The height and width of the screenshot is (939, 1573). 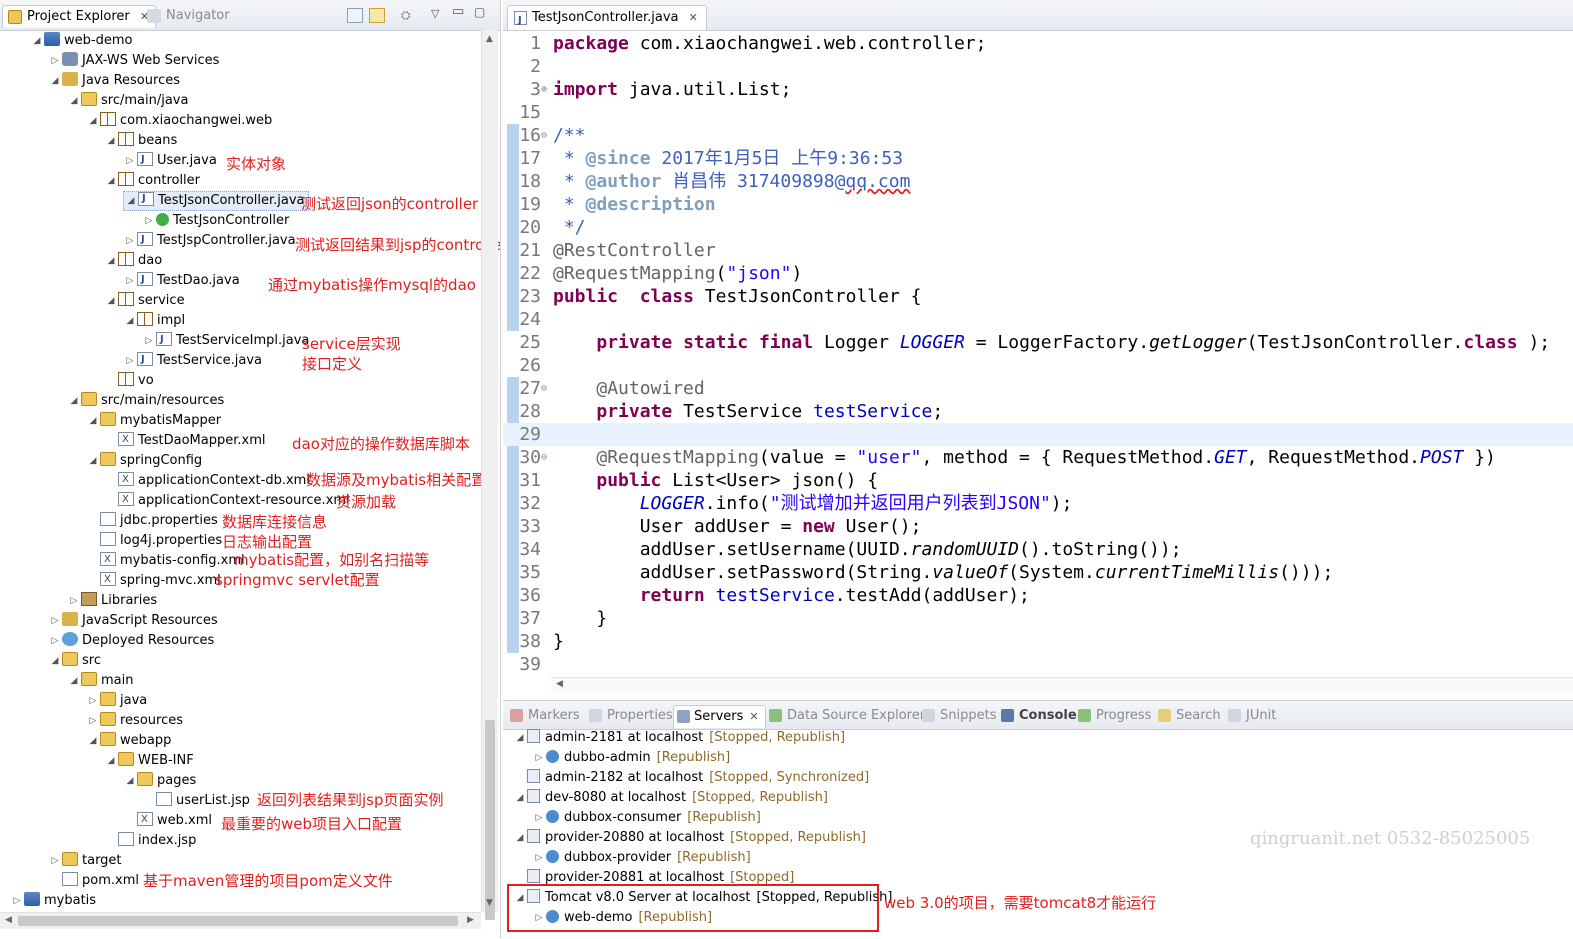 What do you see at coordinates (1062, 684) in the screenshot?
I see `editor-horizontal-scrollbar: ◀` at bounding box center [1062, 684].